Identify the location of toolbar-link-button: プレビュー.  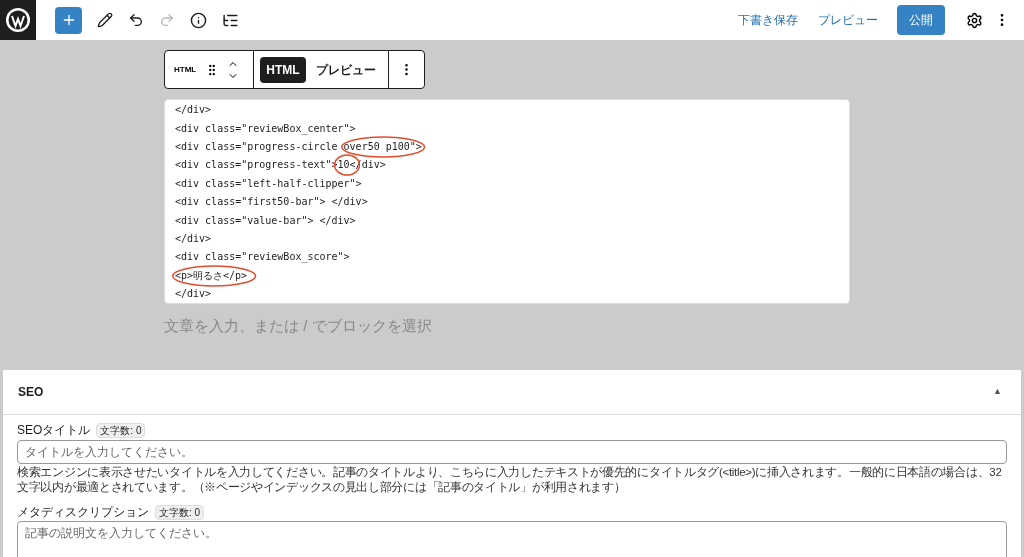
(848, 20).